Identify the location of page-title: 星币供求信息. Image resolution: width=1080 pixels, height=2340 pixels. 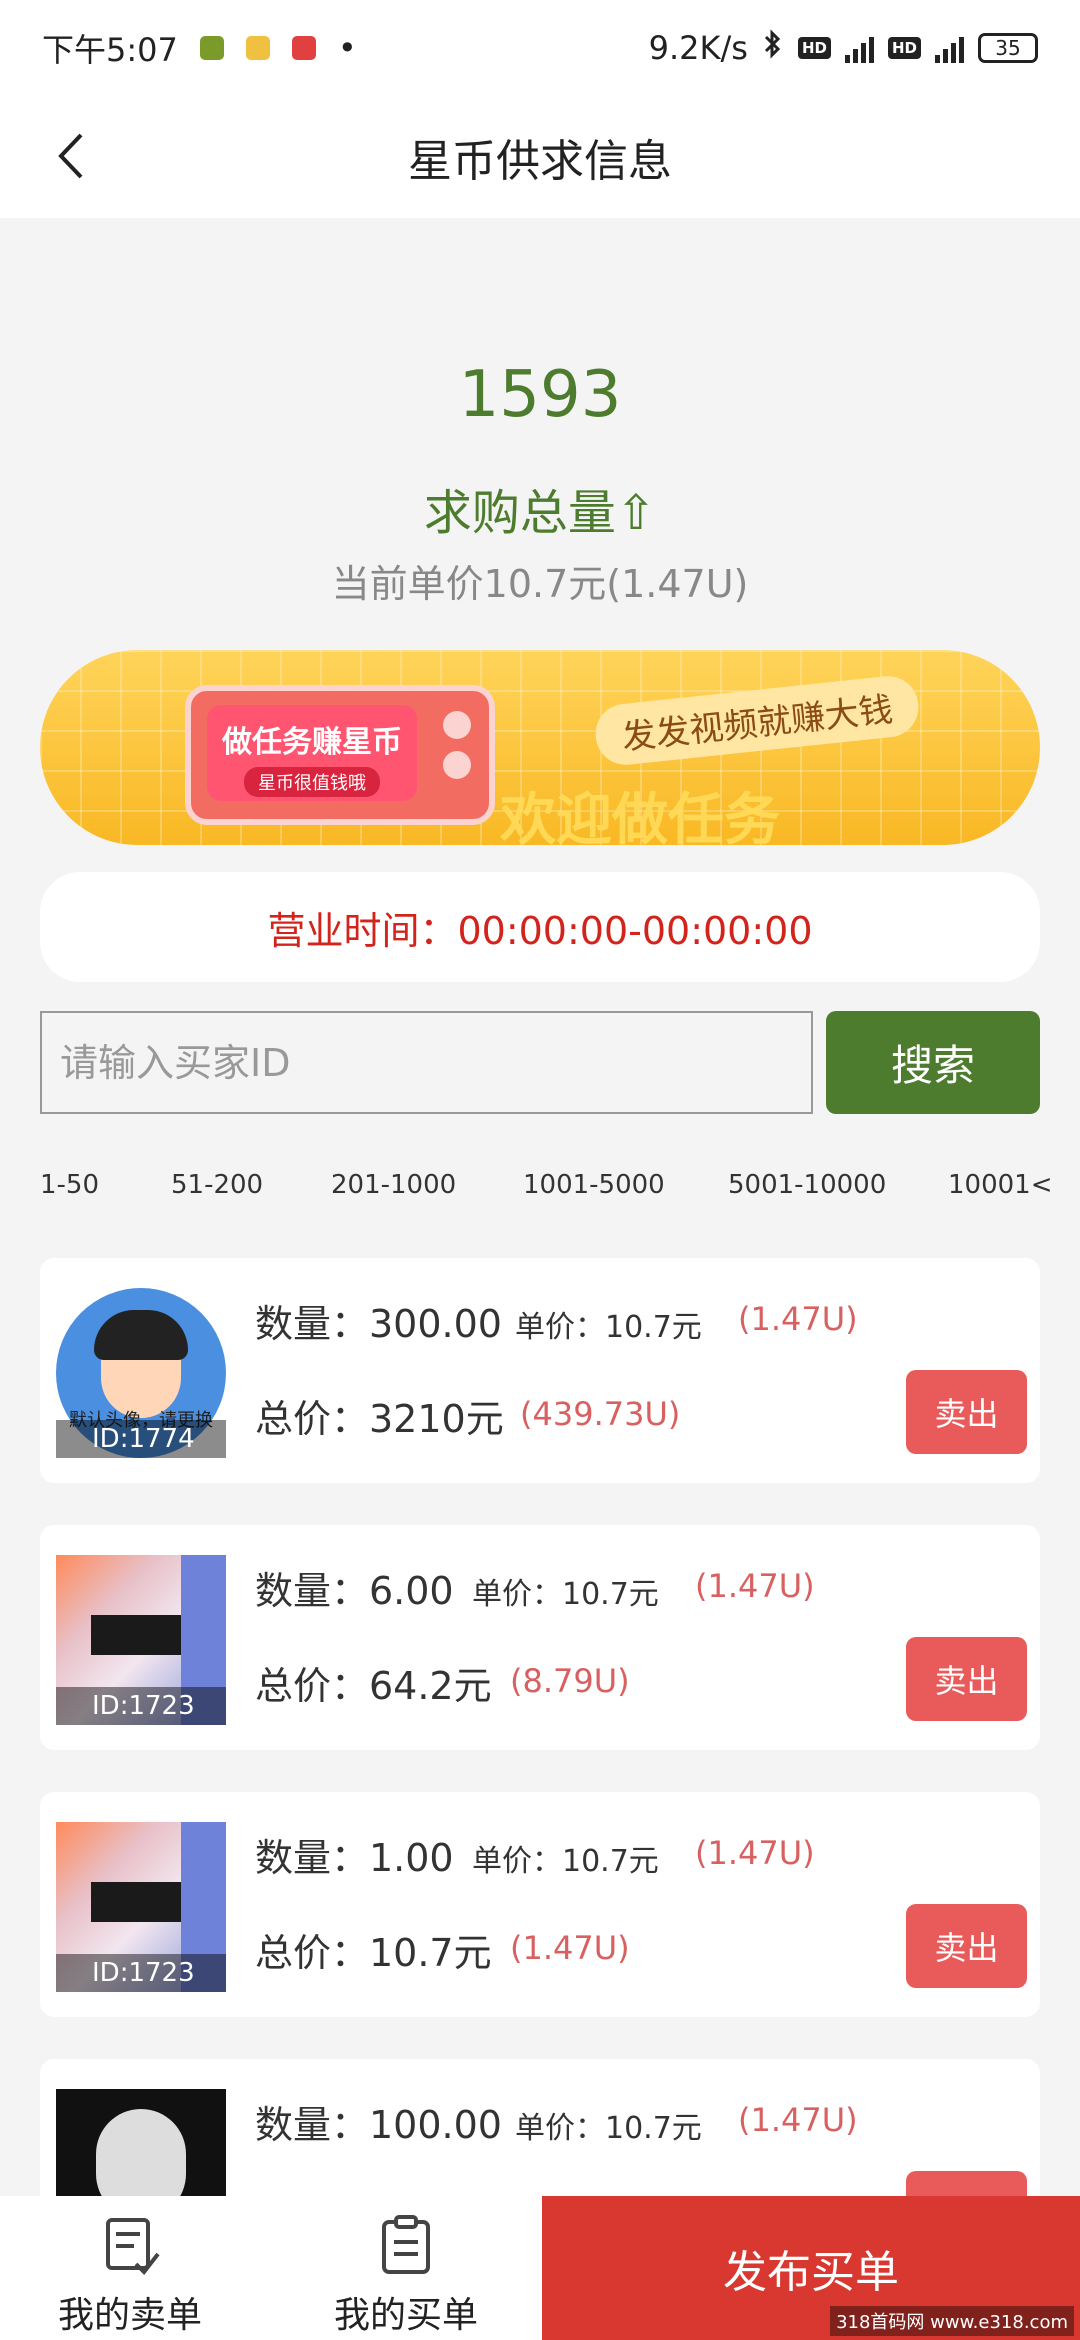
(540, 161).